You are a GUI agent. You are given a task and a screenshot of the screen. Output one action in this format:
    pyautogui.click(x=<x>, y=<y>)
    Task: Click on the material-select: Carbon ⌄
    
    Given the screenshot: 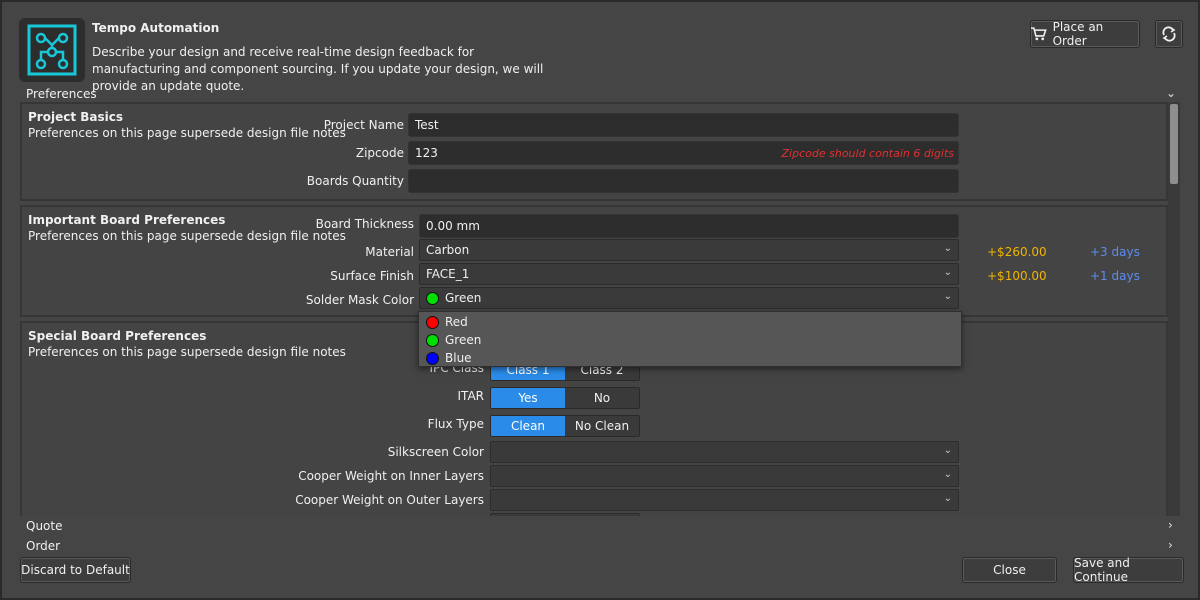 What is the action you would take?
    pyautogui.click(x=689, y=250)
    